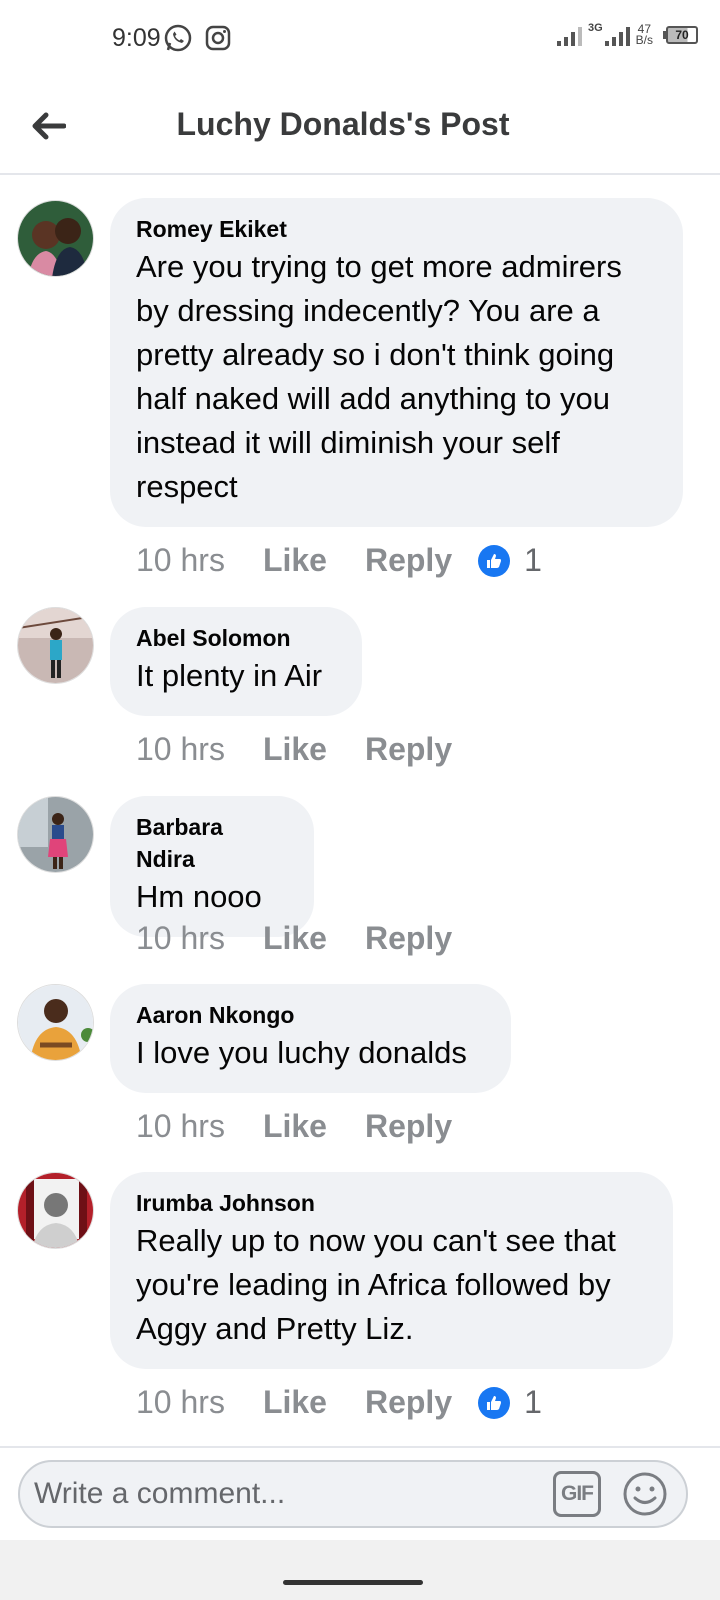 This screenshot has height=1600, width=720. What do you see at coordinates (212, 843) in the screenshot?
I see `comment-author: Barbara Ndira` at bounding box center [212, 843].